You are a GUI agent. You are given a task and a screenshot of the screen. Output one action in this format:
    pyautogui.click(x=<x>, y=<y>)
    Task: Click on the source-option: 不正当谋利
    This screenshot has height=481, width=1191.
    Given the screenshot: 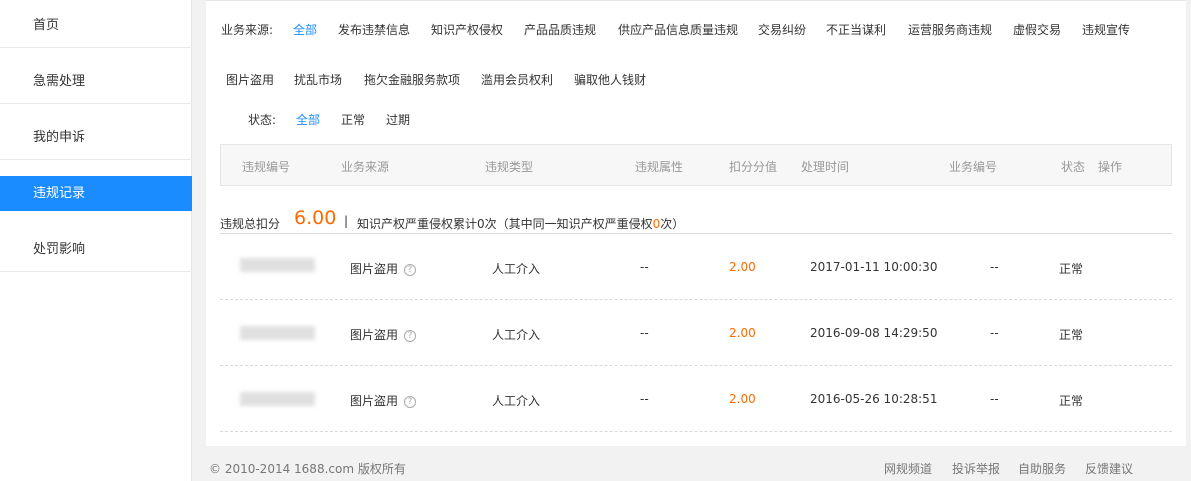 What is the action you would take?
    pyautogui.click(x=856, y=29)
    